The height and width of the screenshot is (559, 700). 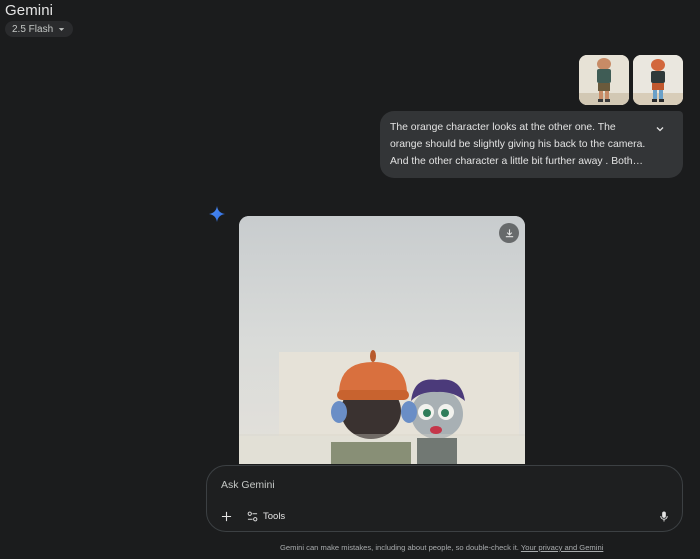 I want to click on privacy-link: Your privacy and Gemini, so click(x=562, y=547).